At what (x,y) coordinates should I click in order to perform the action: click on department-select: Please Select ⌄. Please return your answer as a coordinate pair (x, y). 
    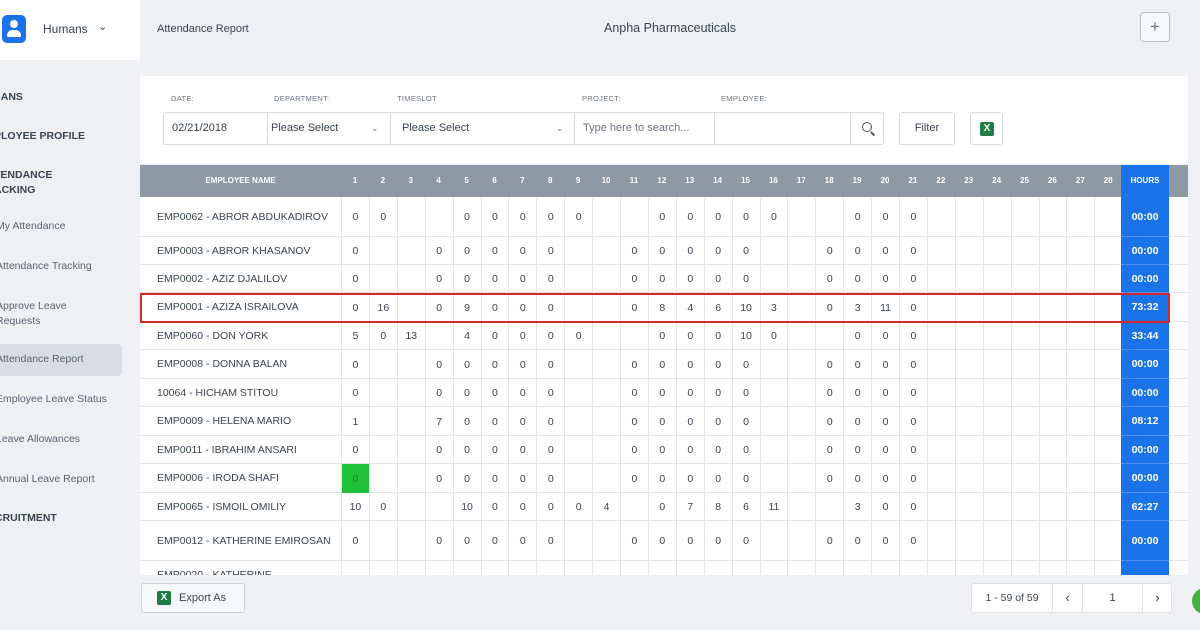
    Looking at the image, I should click on (325, 128).